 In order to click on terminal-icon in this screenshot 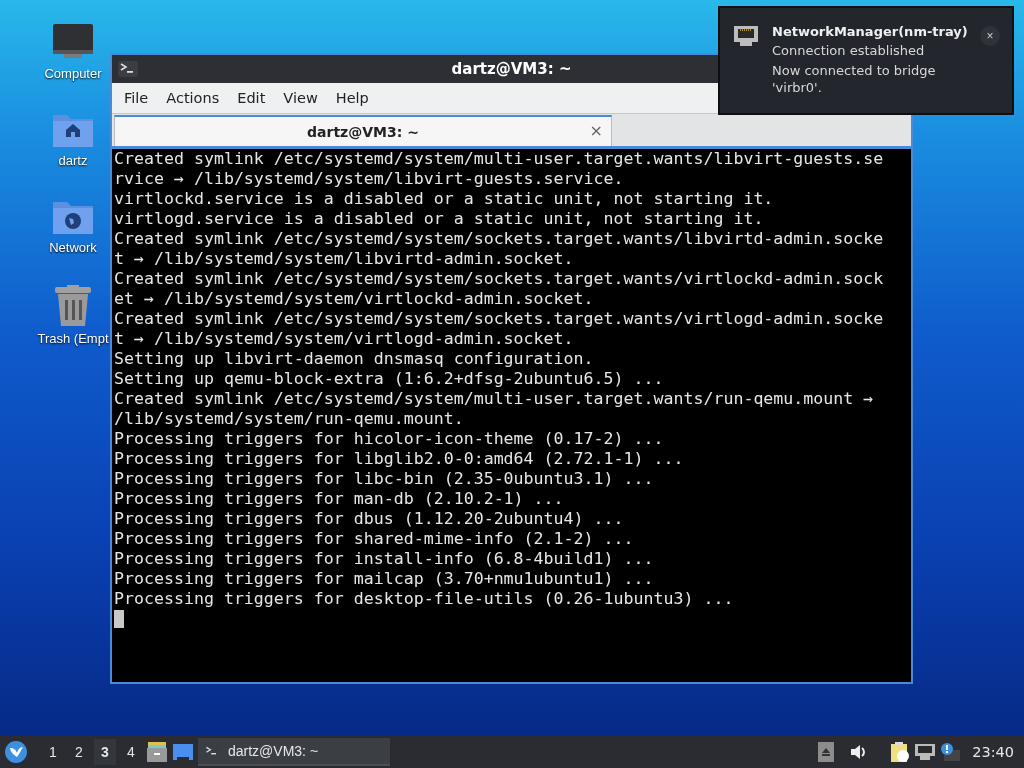, I will do `click(128, 69)`.